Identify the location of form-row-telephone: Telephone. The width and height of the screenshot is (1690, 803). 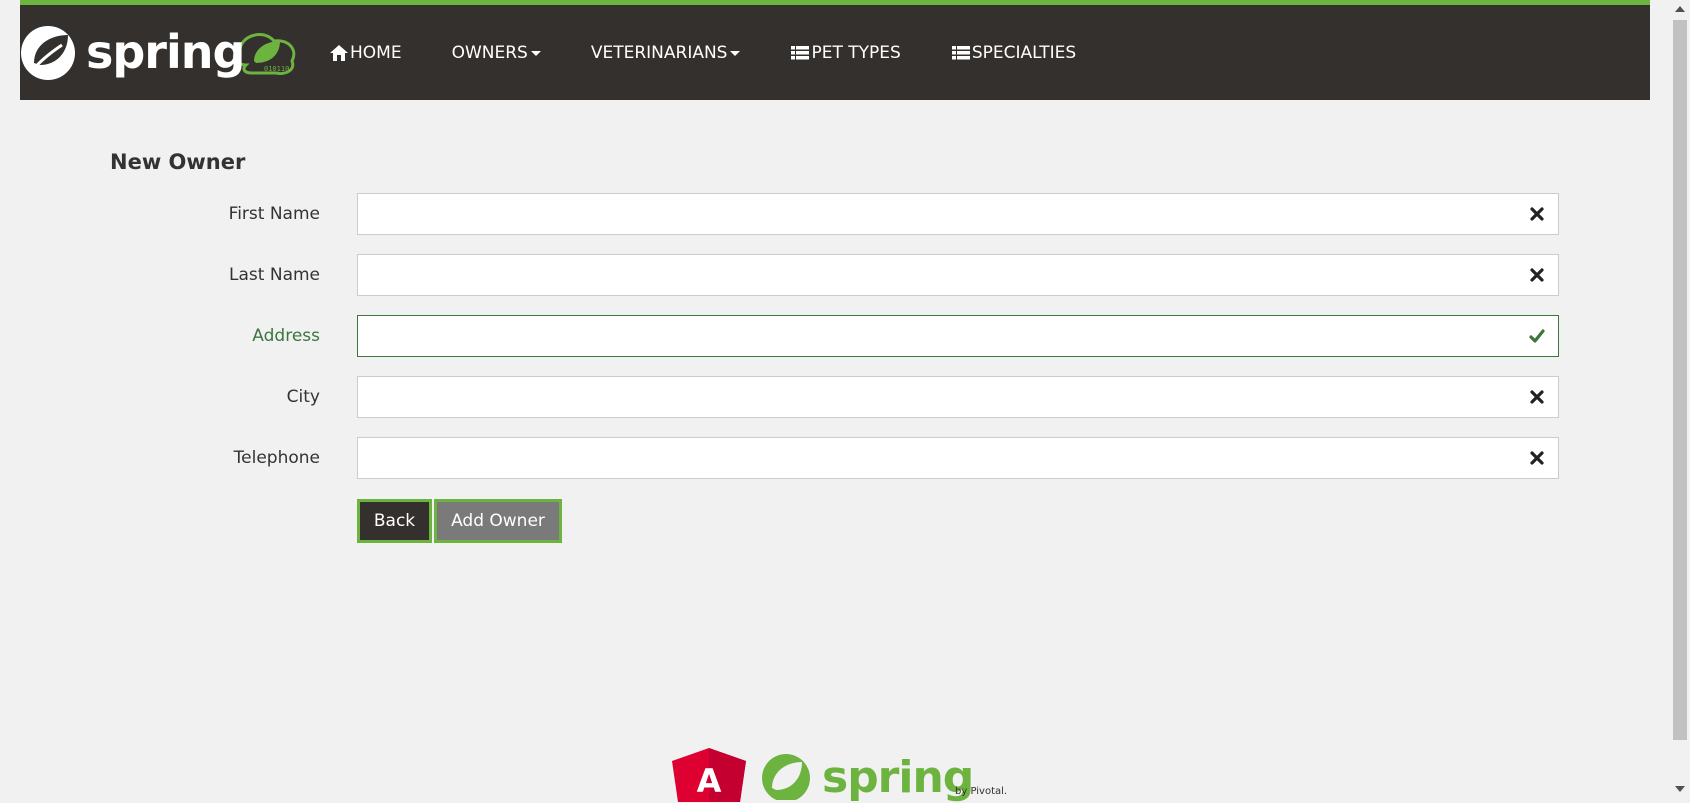
(800, 458).